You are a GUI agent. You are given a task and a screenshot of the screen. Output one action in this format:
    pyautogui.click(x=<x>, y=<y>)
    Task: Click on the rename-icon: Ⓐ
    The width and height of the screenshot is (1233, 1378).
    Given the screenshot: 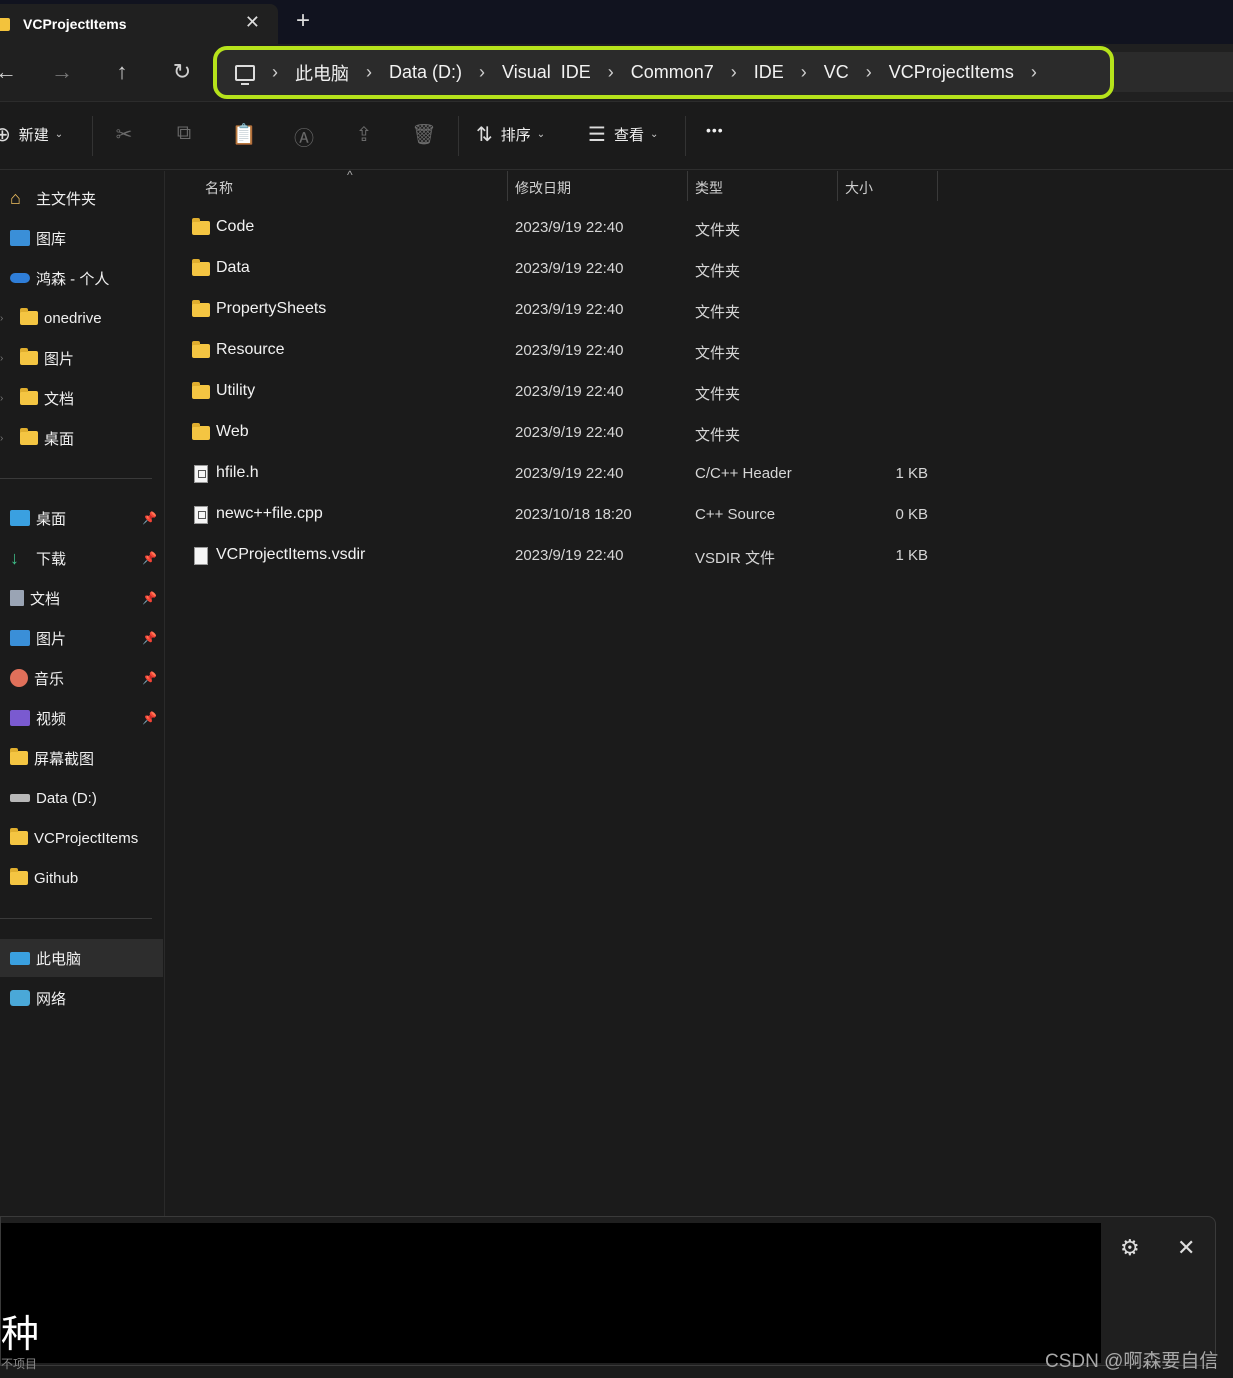 What is the action you would take?
    pyautogui.click(x=304, y=136)
    